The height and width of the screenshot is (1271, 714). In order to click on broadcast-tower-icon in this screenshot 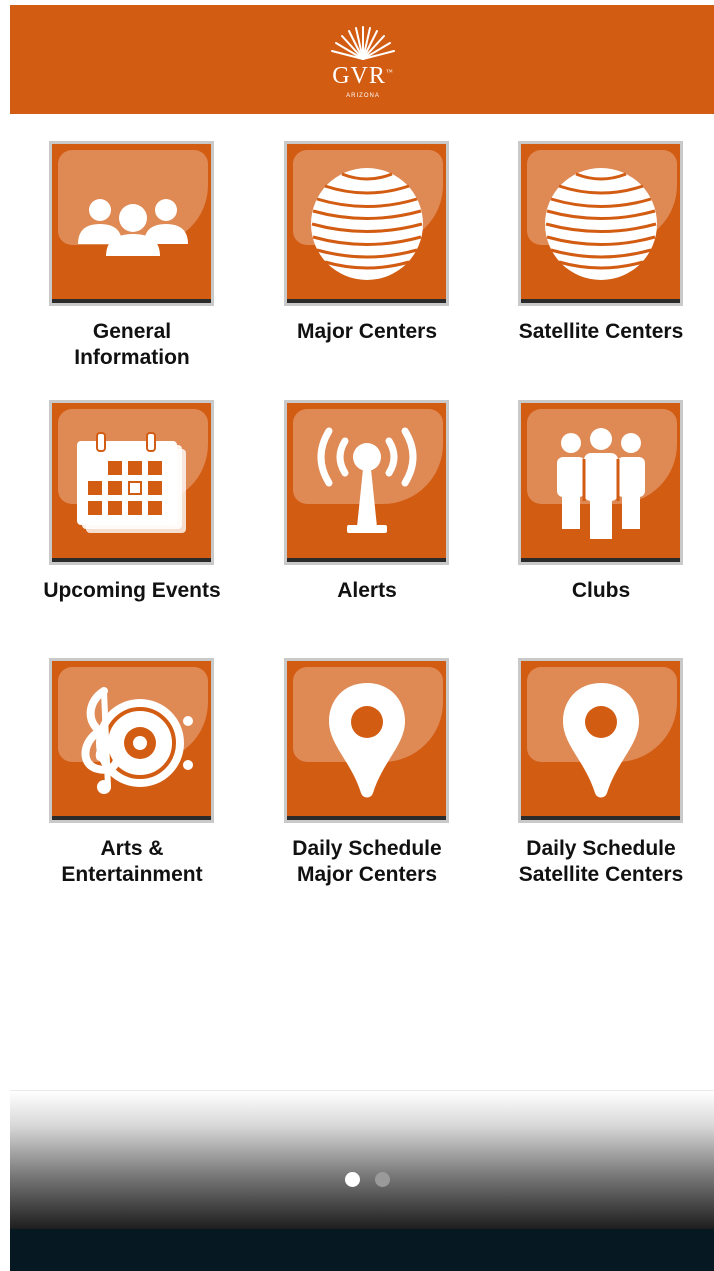, I will do `click(367, 480)`.